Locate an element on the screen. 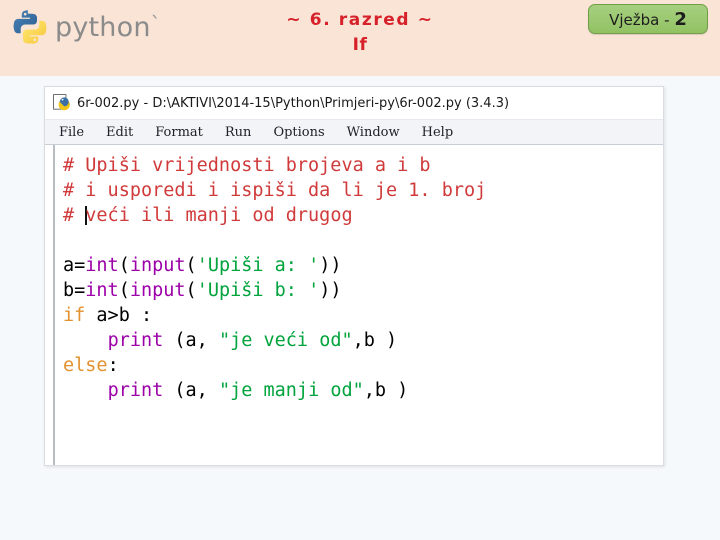  menu-item-run: Run is located at coordinates (238, 132).